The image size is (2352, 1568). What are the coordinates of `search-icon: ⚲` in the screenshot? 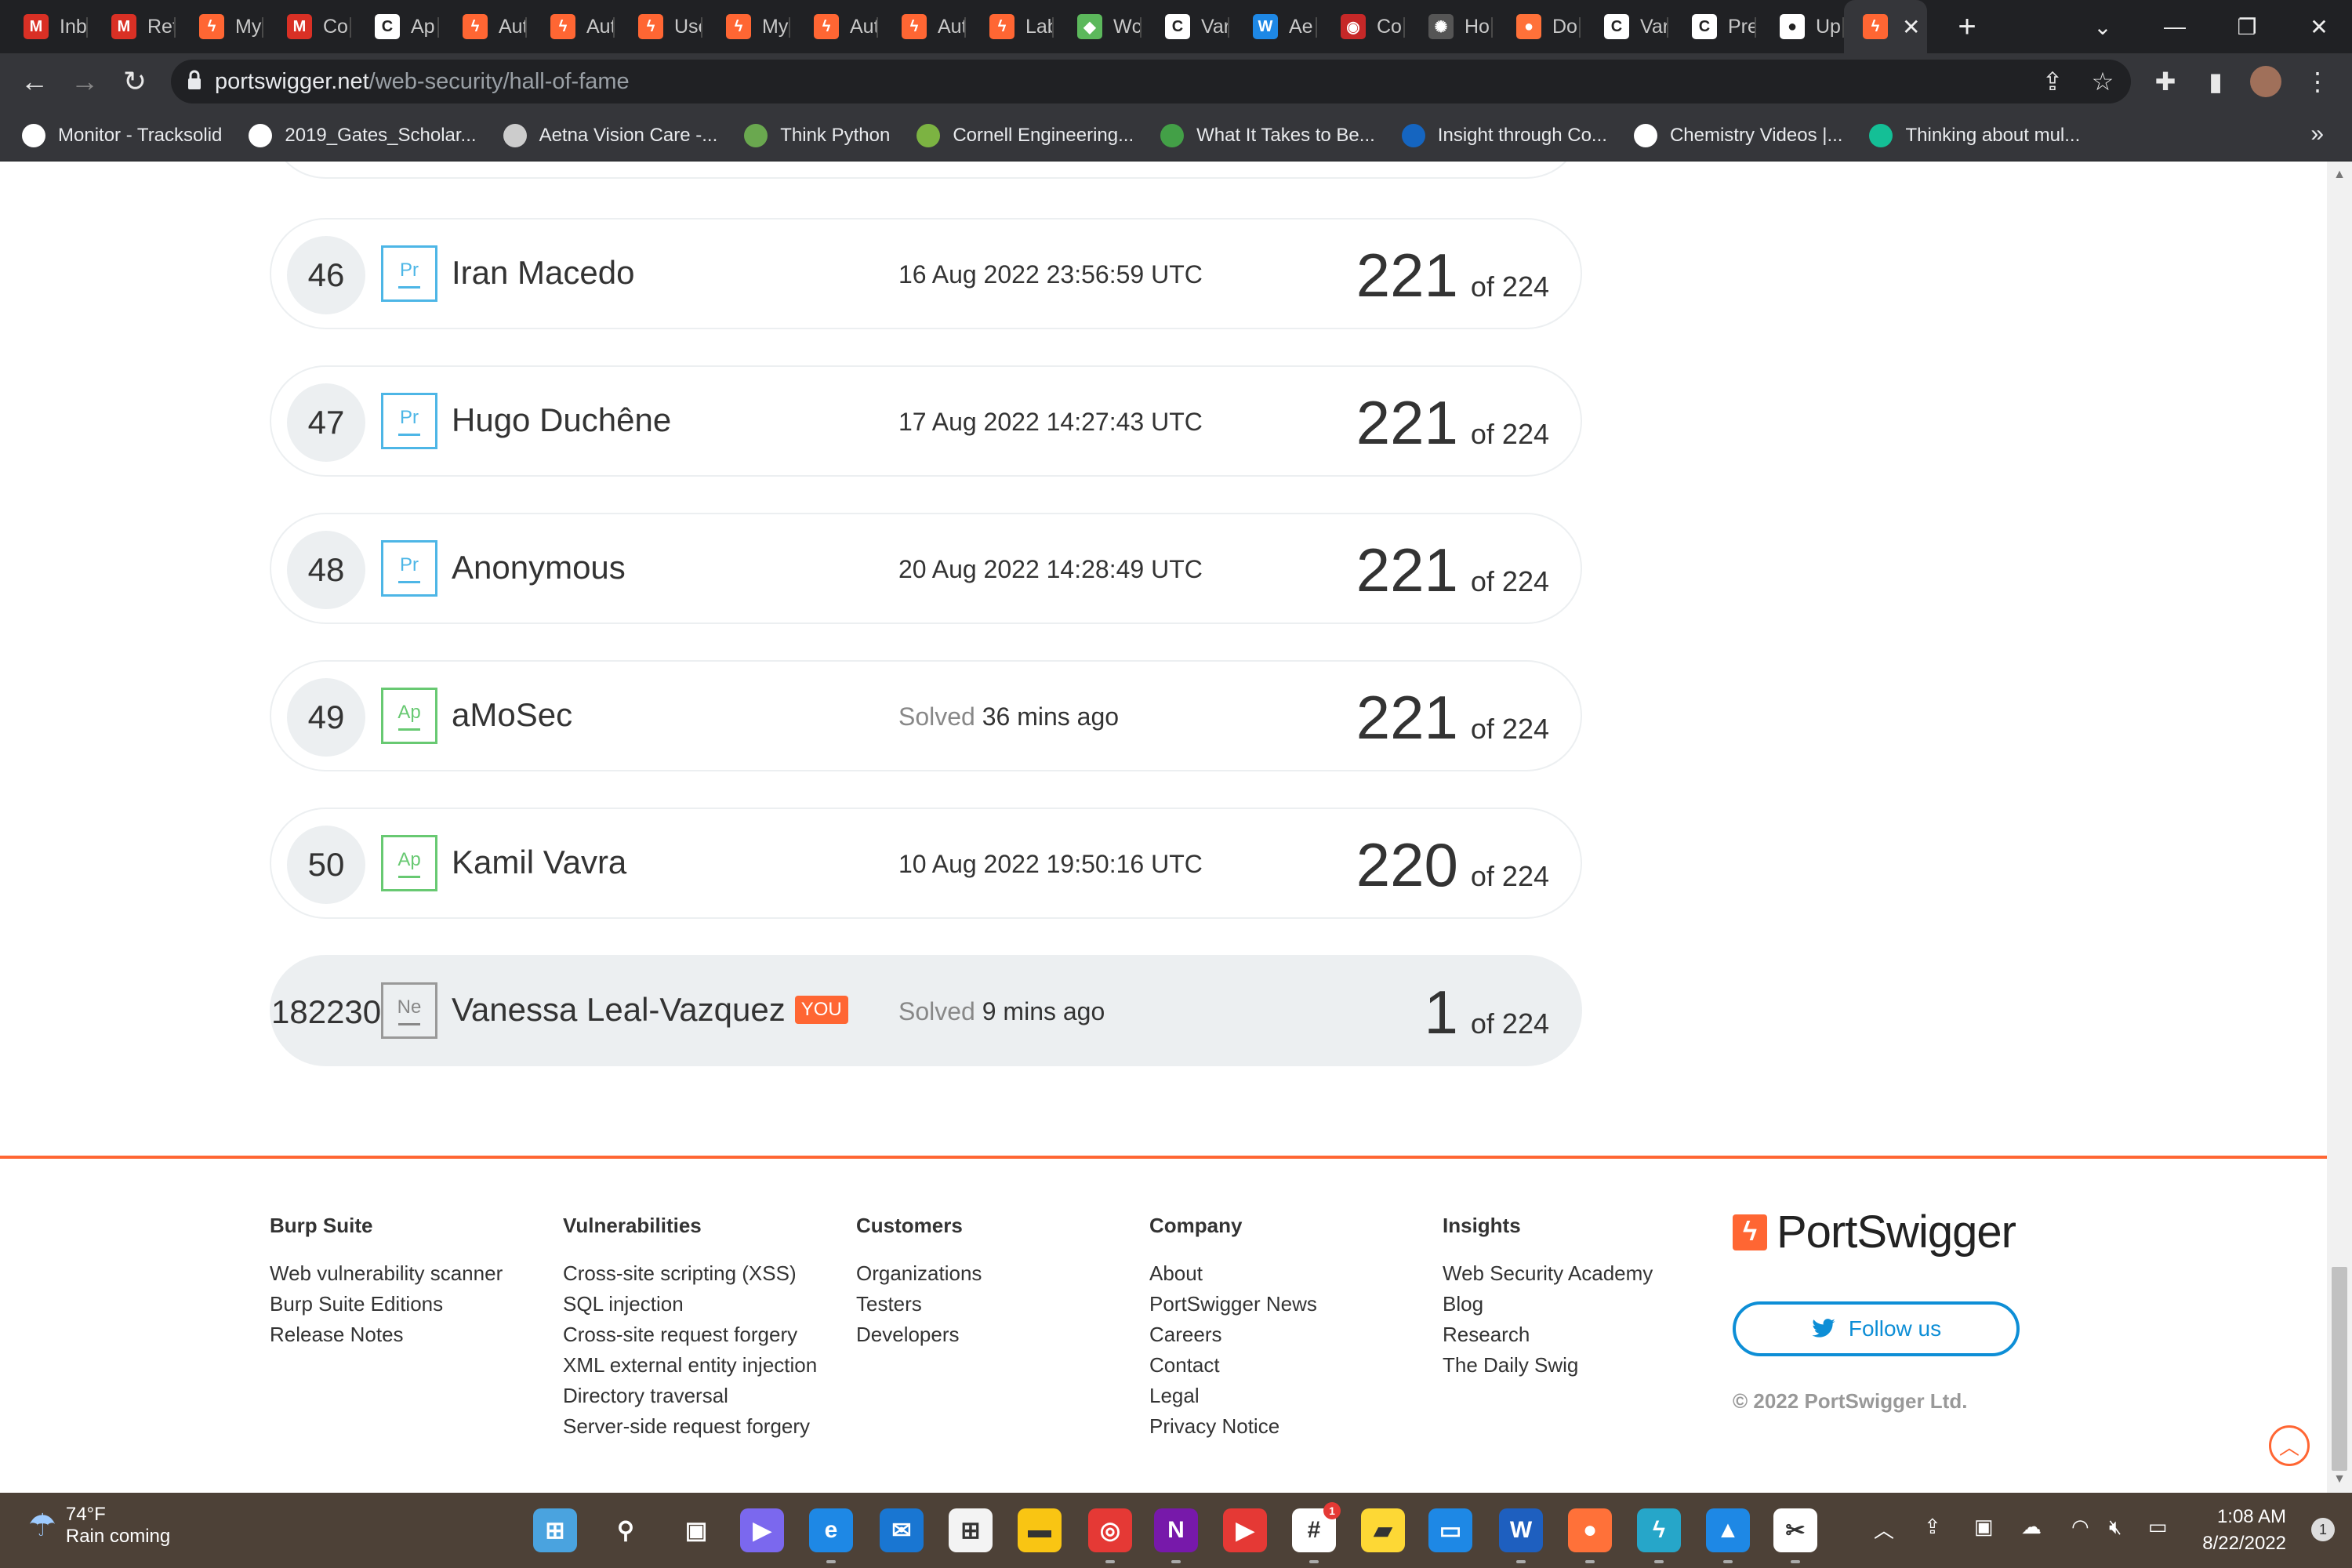 It's located at (626, 1530).